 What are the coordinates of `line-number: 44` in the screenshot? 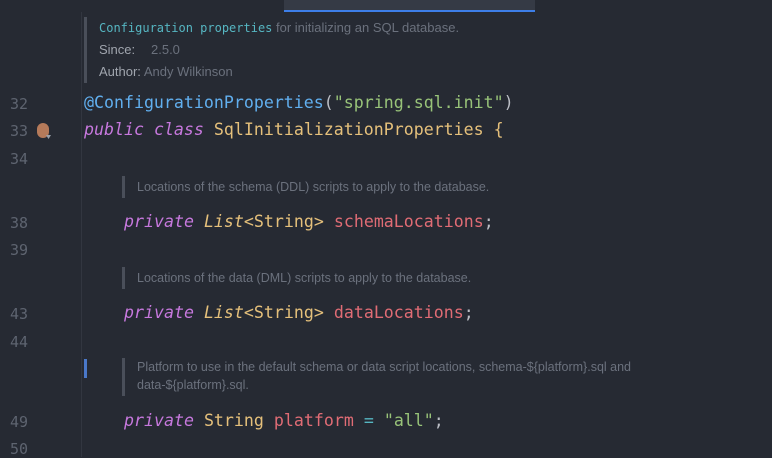 It's located at (19, 342).